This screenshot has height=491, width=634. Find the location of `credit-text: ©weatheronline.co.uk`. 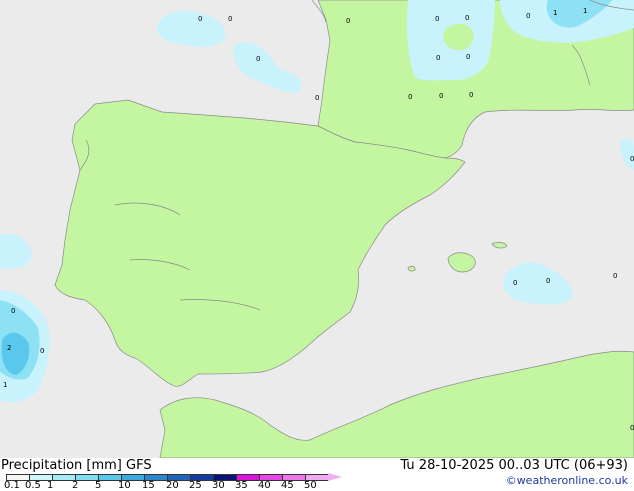

credit-text: ©weatheronline.co.uk is located at coordinates (566, 480).